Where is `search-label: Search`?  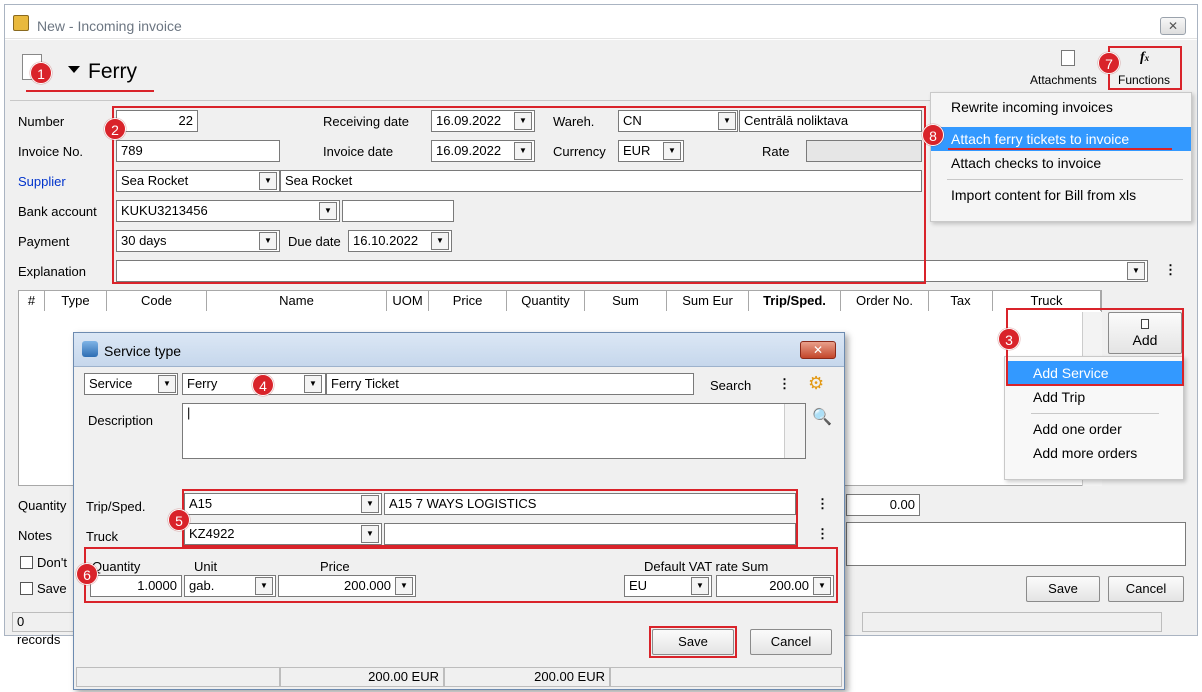
search-label: Search is located at coordinates (730, 385).